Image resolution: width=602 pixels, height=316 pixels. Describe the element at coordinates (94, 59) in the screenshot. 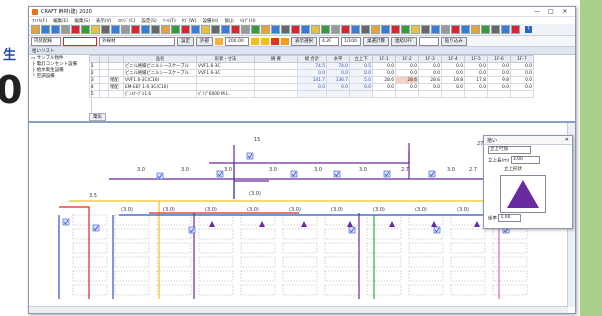

I see `column-header` at that location.